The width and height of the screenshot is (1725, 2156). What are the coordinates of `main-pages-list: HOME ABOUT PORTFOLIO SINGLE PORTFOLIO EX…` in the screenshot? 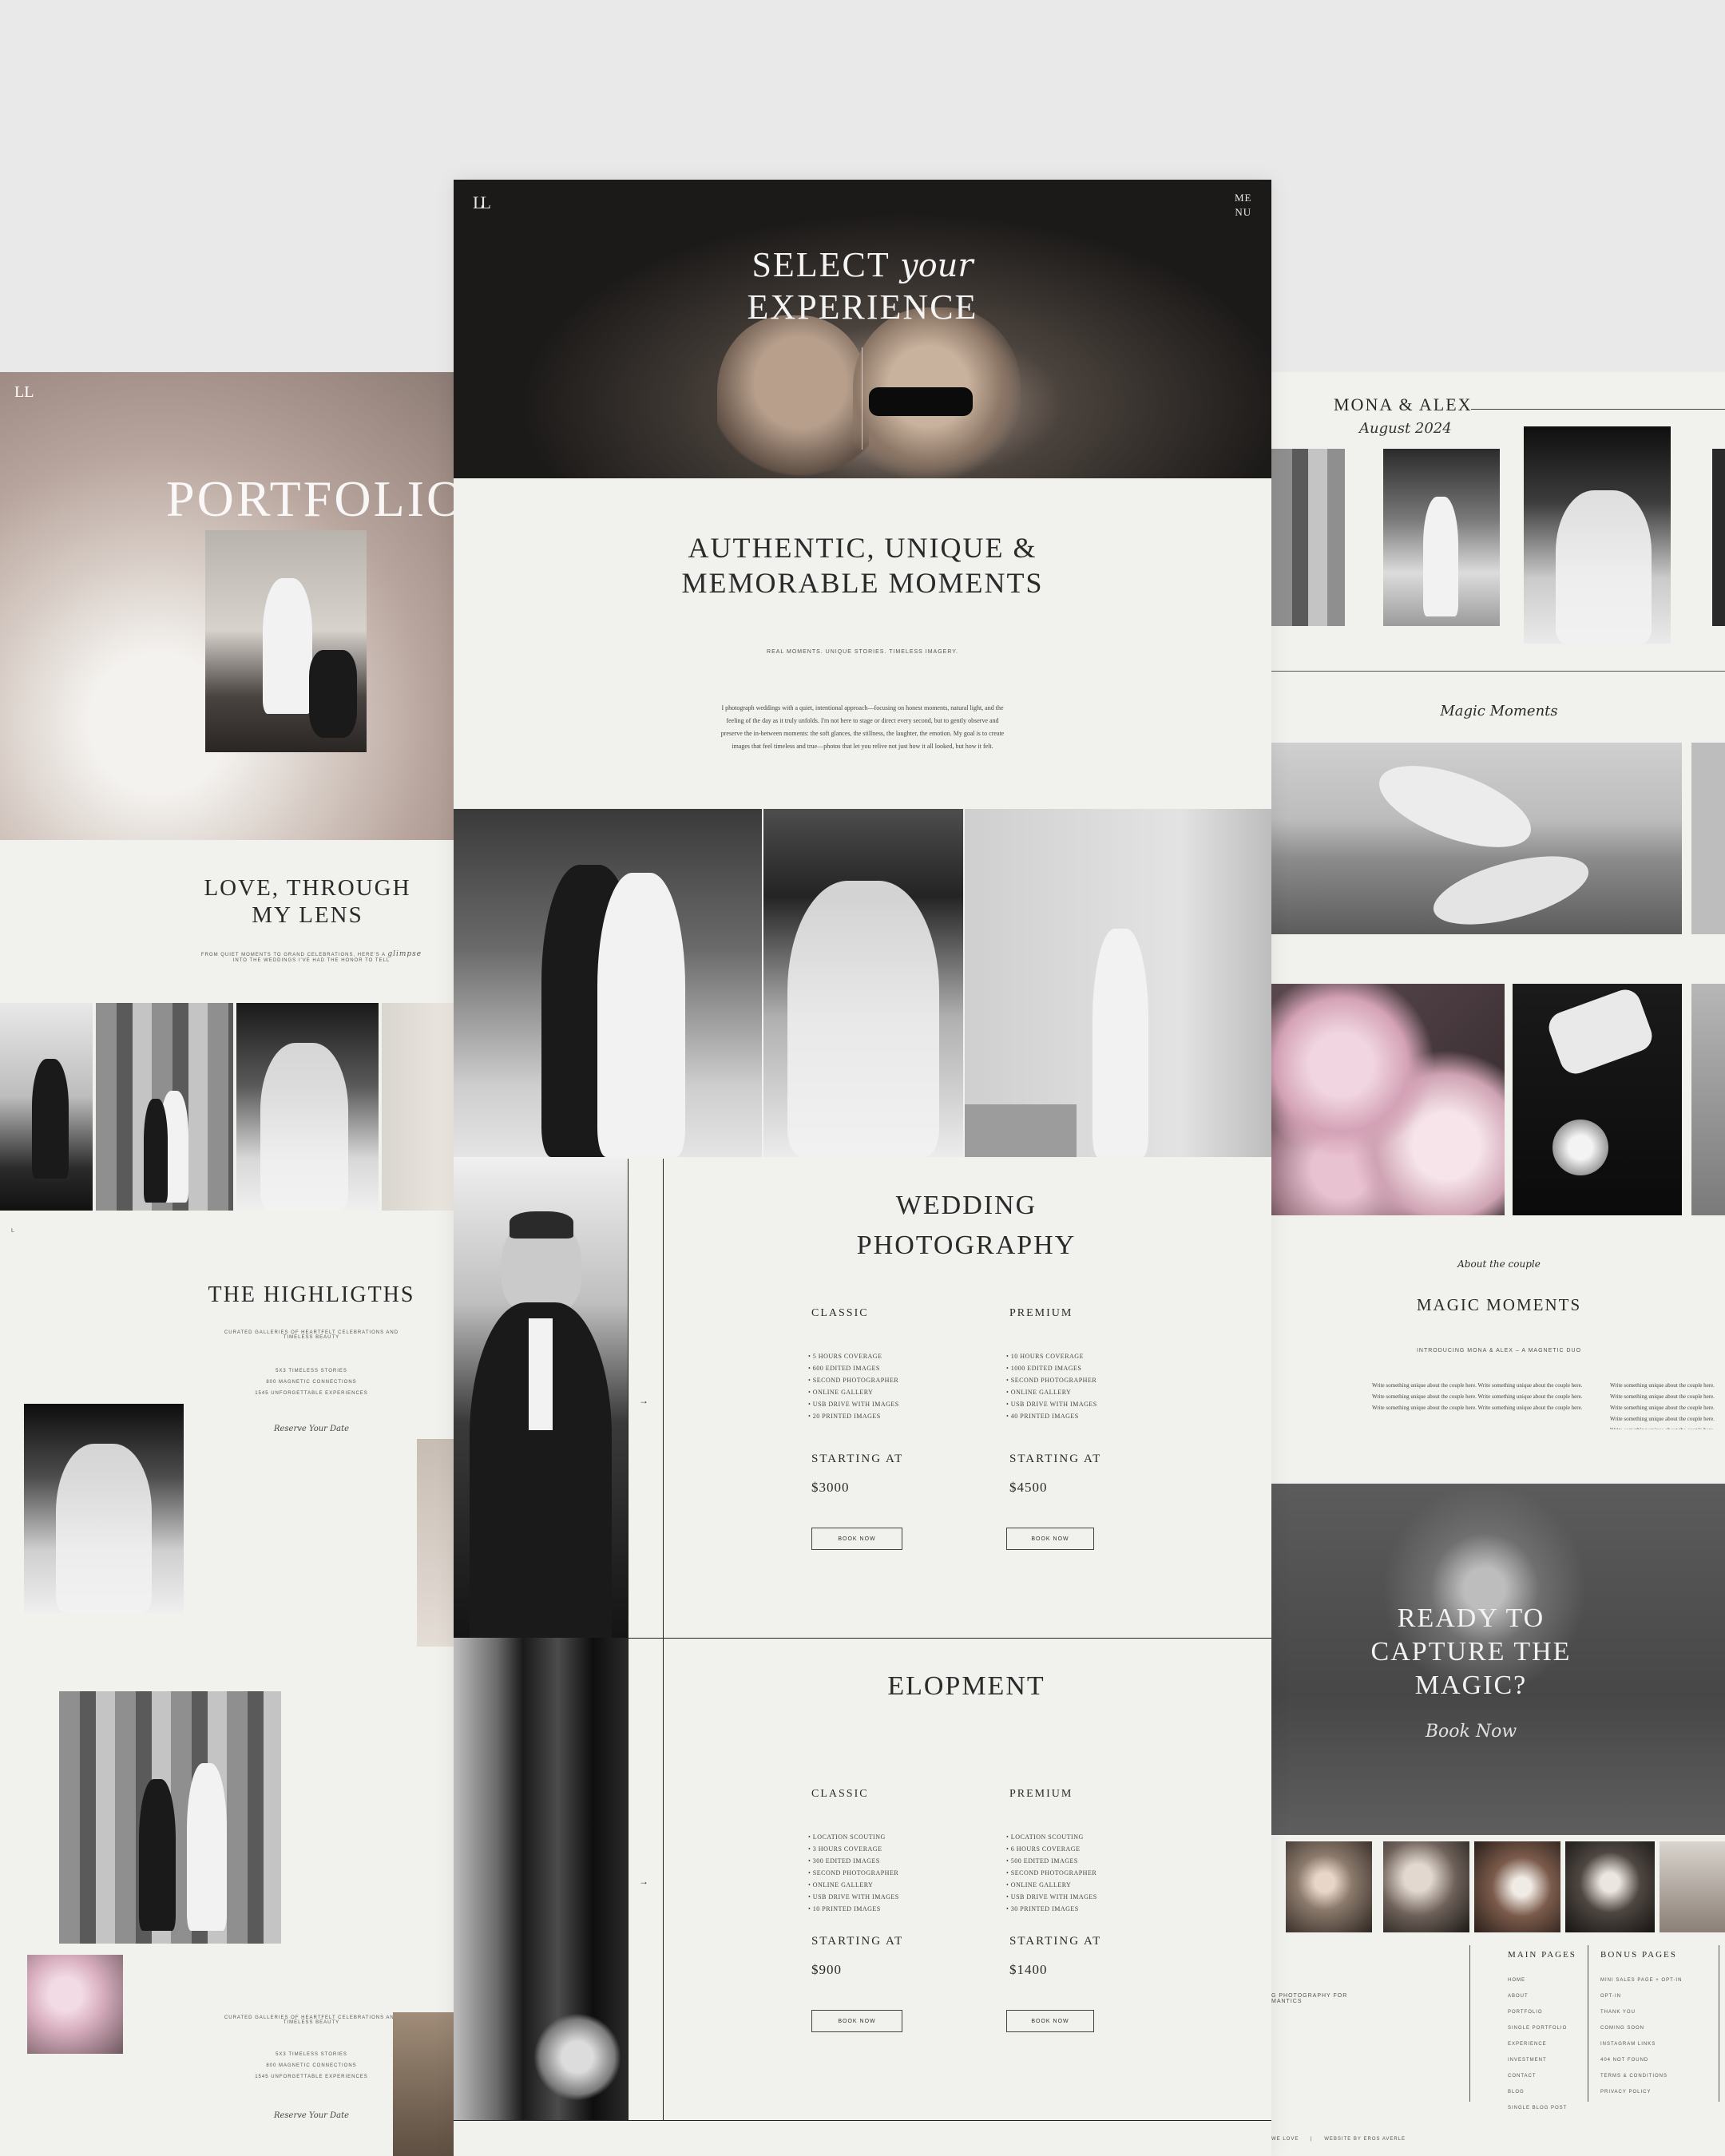 It's located at (1538, 2044).